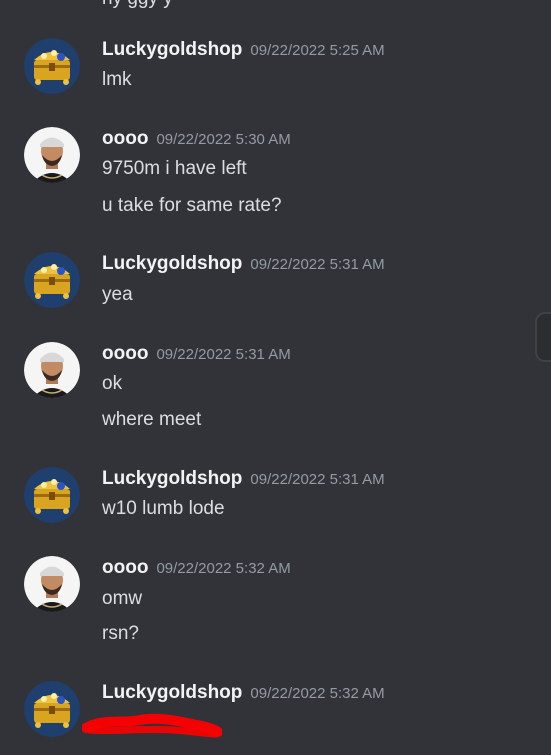  I want to click on message-text: ok, so click(112, 383).